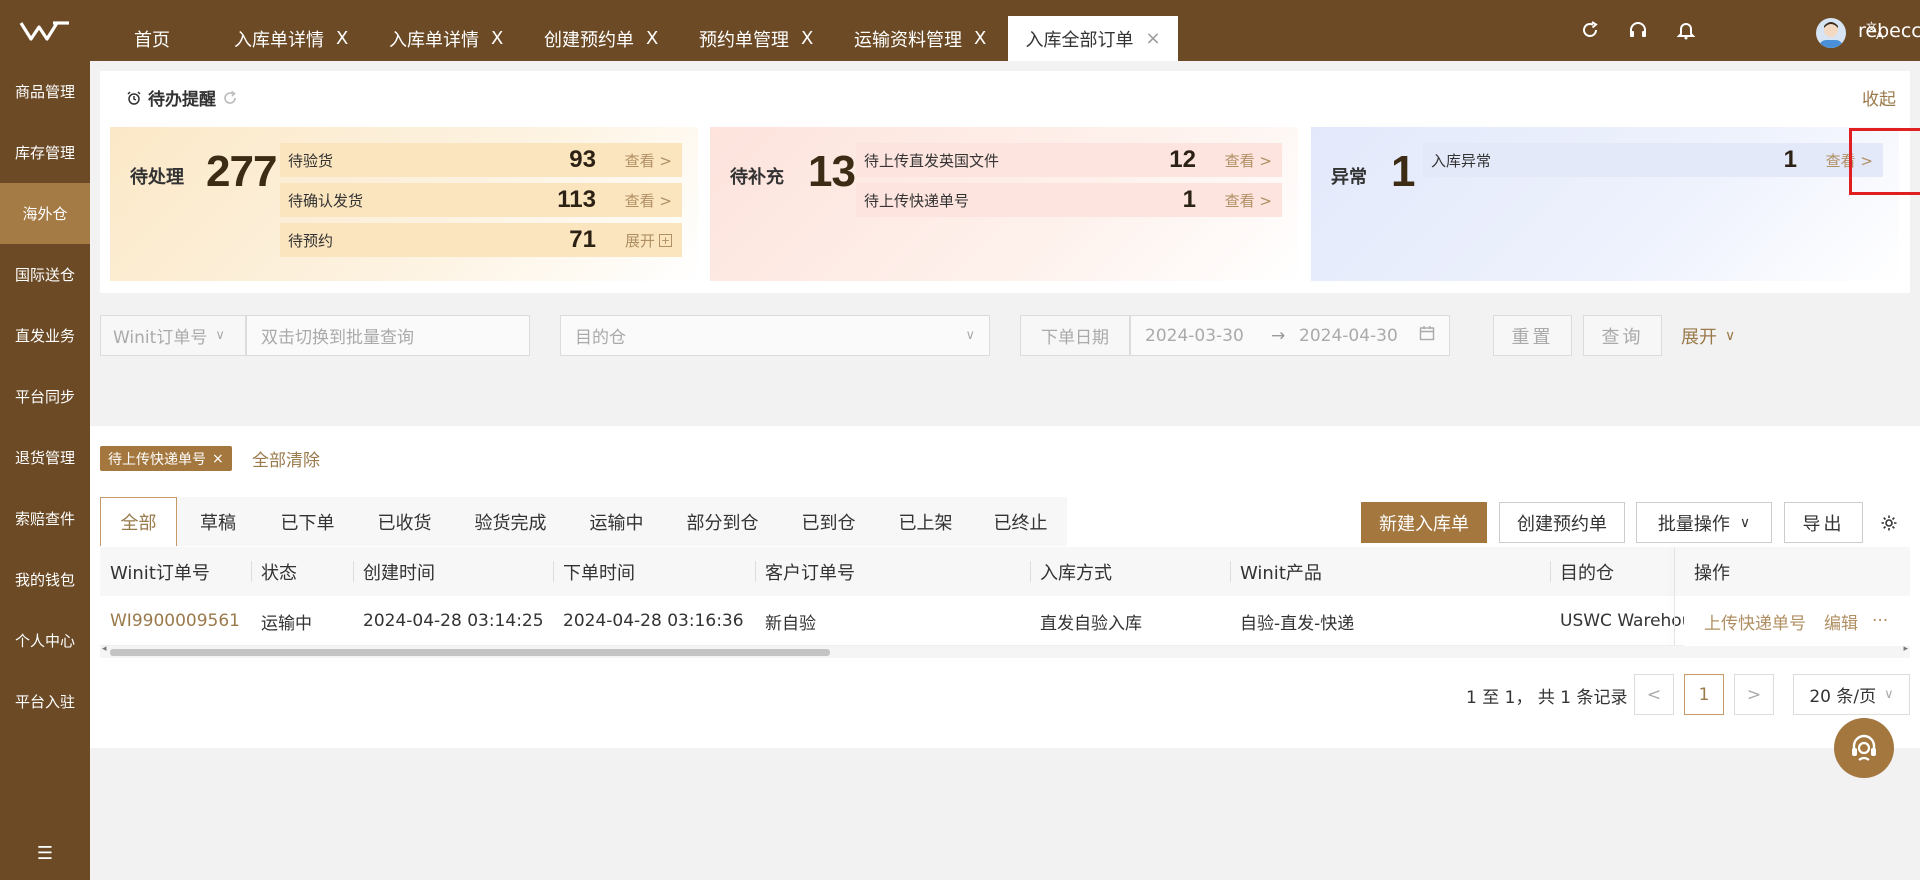 Image resolution: width=1920 pixels, height=880 pixels. I want to click on prev-page-button: <, so click(1654, 694).